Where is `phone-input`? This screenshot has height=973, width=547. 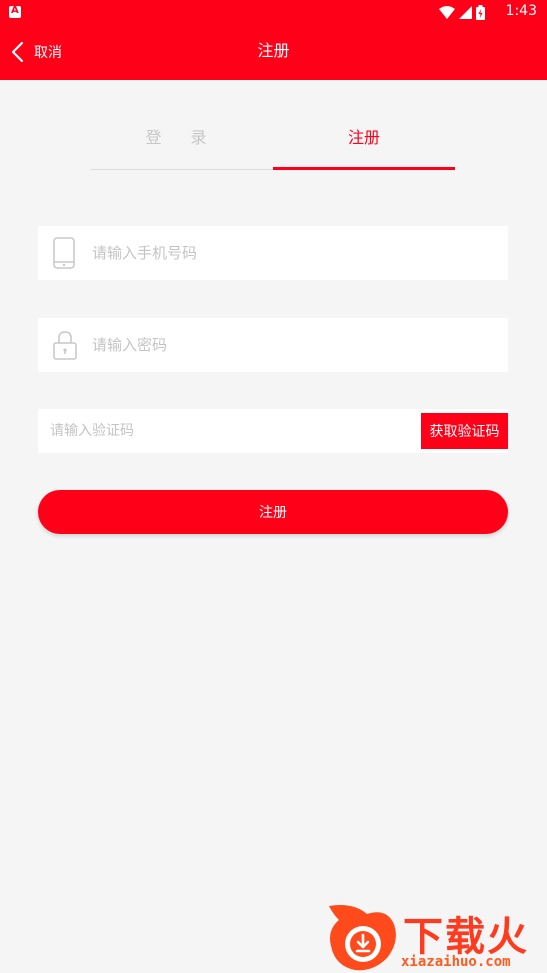 phone-input is located at coordinates (292, 253).